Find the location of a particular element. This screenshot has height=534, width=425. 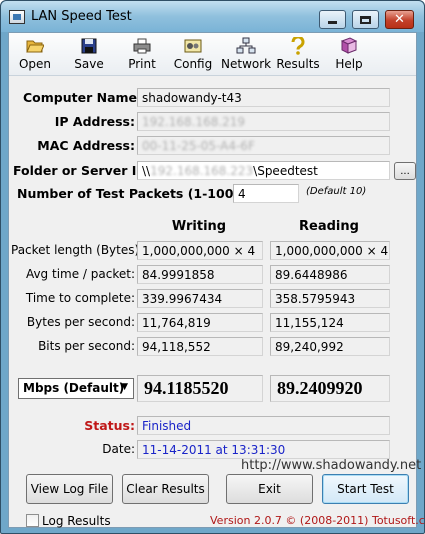

time-complete-label: Time to complete: is located at coordinates (80, 298).